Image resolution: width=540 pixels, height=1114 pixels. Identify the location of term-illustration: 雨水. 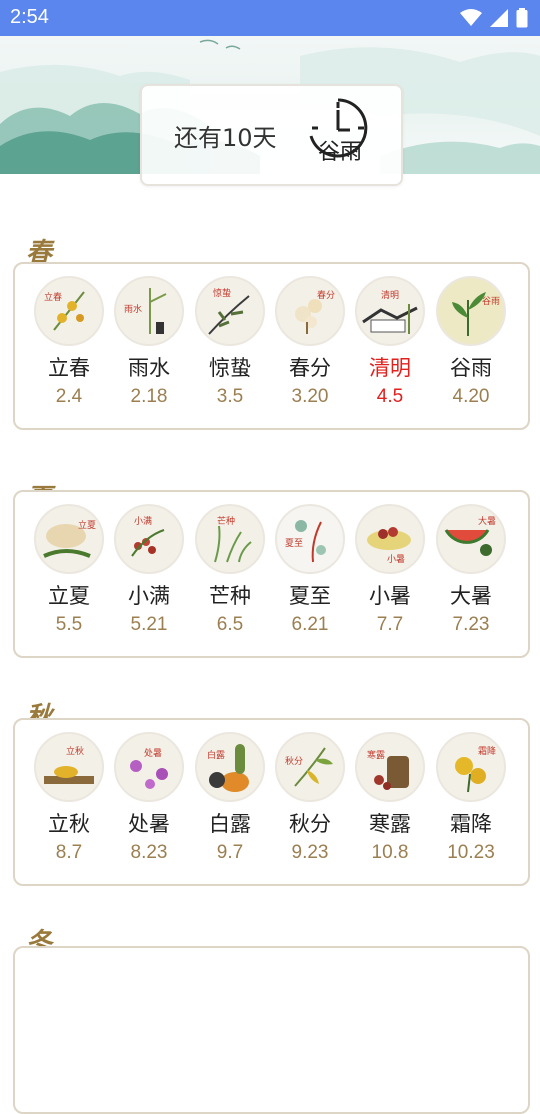
(149, 311).